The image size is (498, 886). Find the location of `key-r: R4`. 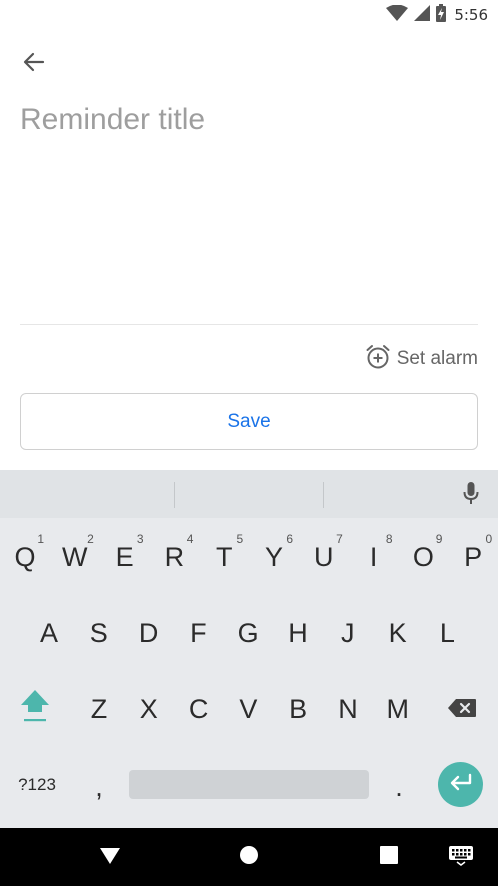

key-r: R4 is located at coordinates (174, 557).